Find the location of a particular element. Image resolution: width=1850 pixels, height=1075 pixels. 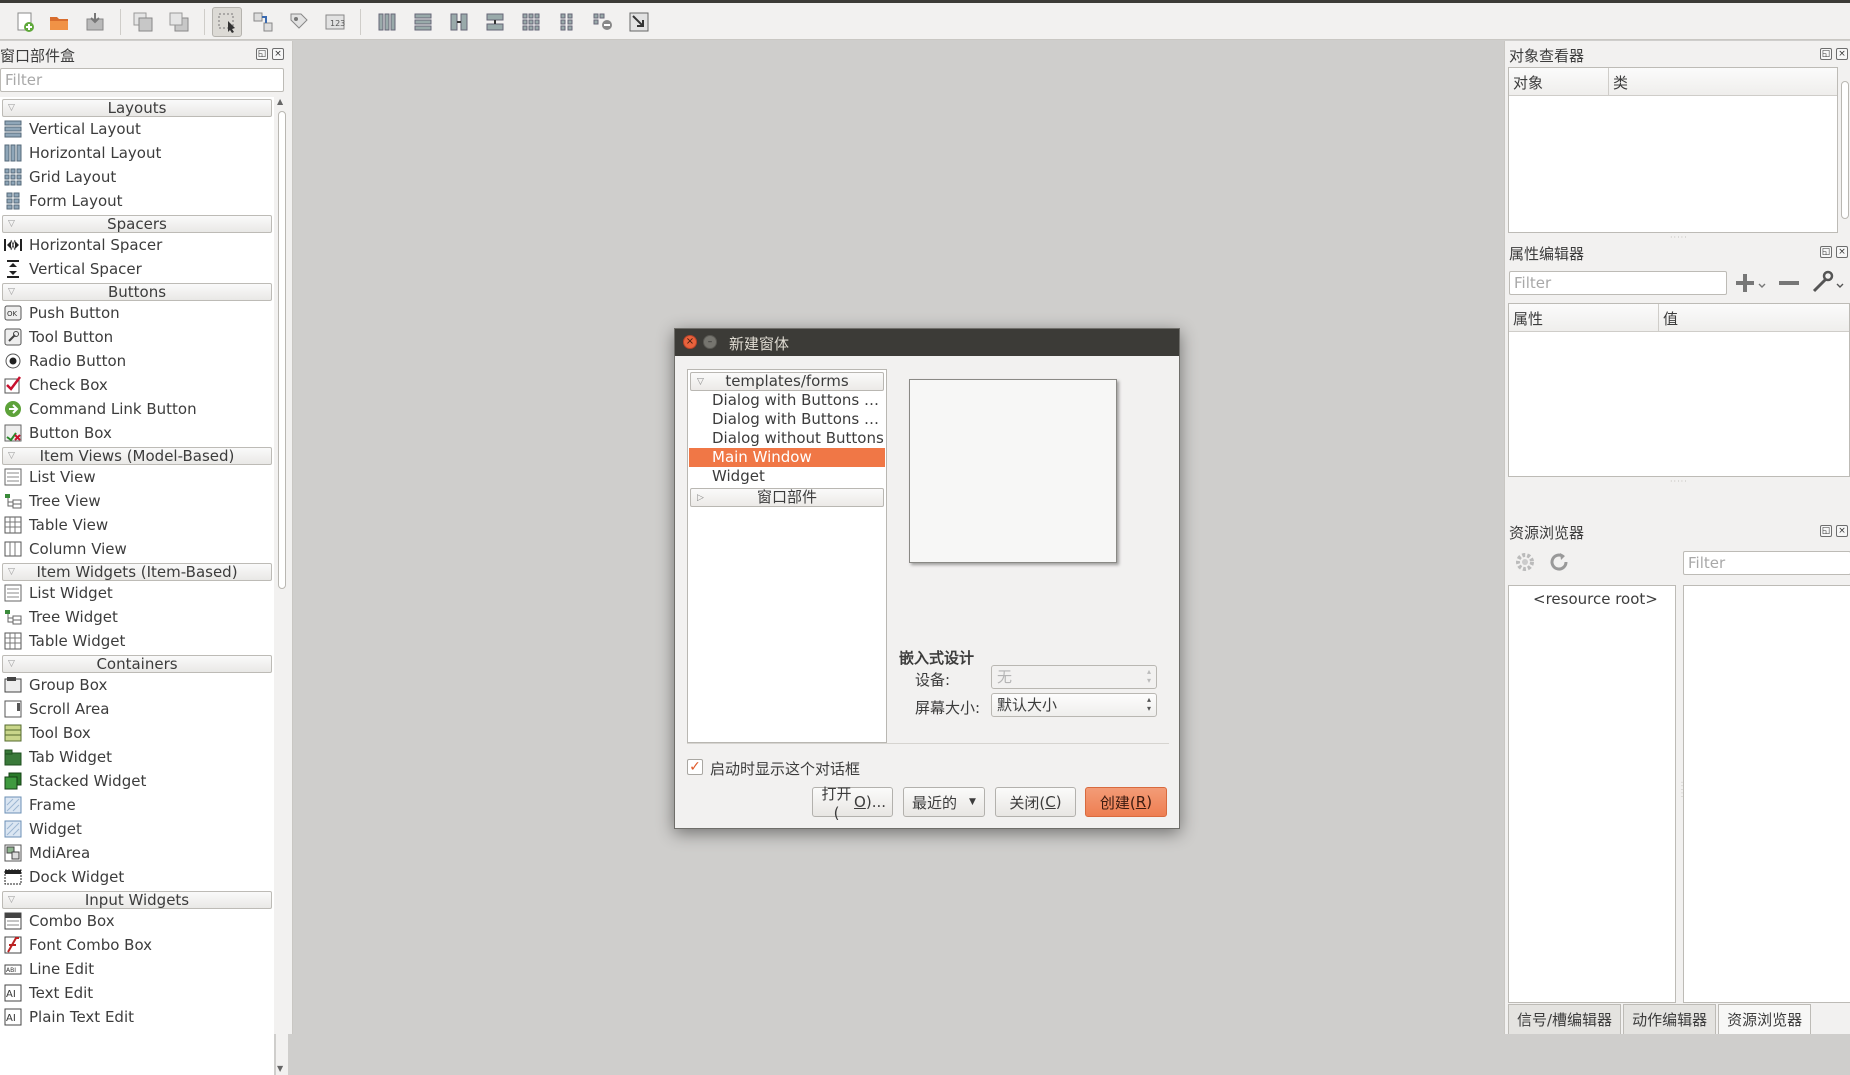

column-class: 类 is located at coordinates (1723, 82).